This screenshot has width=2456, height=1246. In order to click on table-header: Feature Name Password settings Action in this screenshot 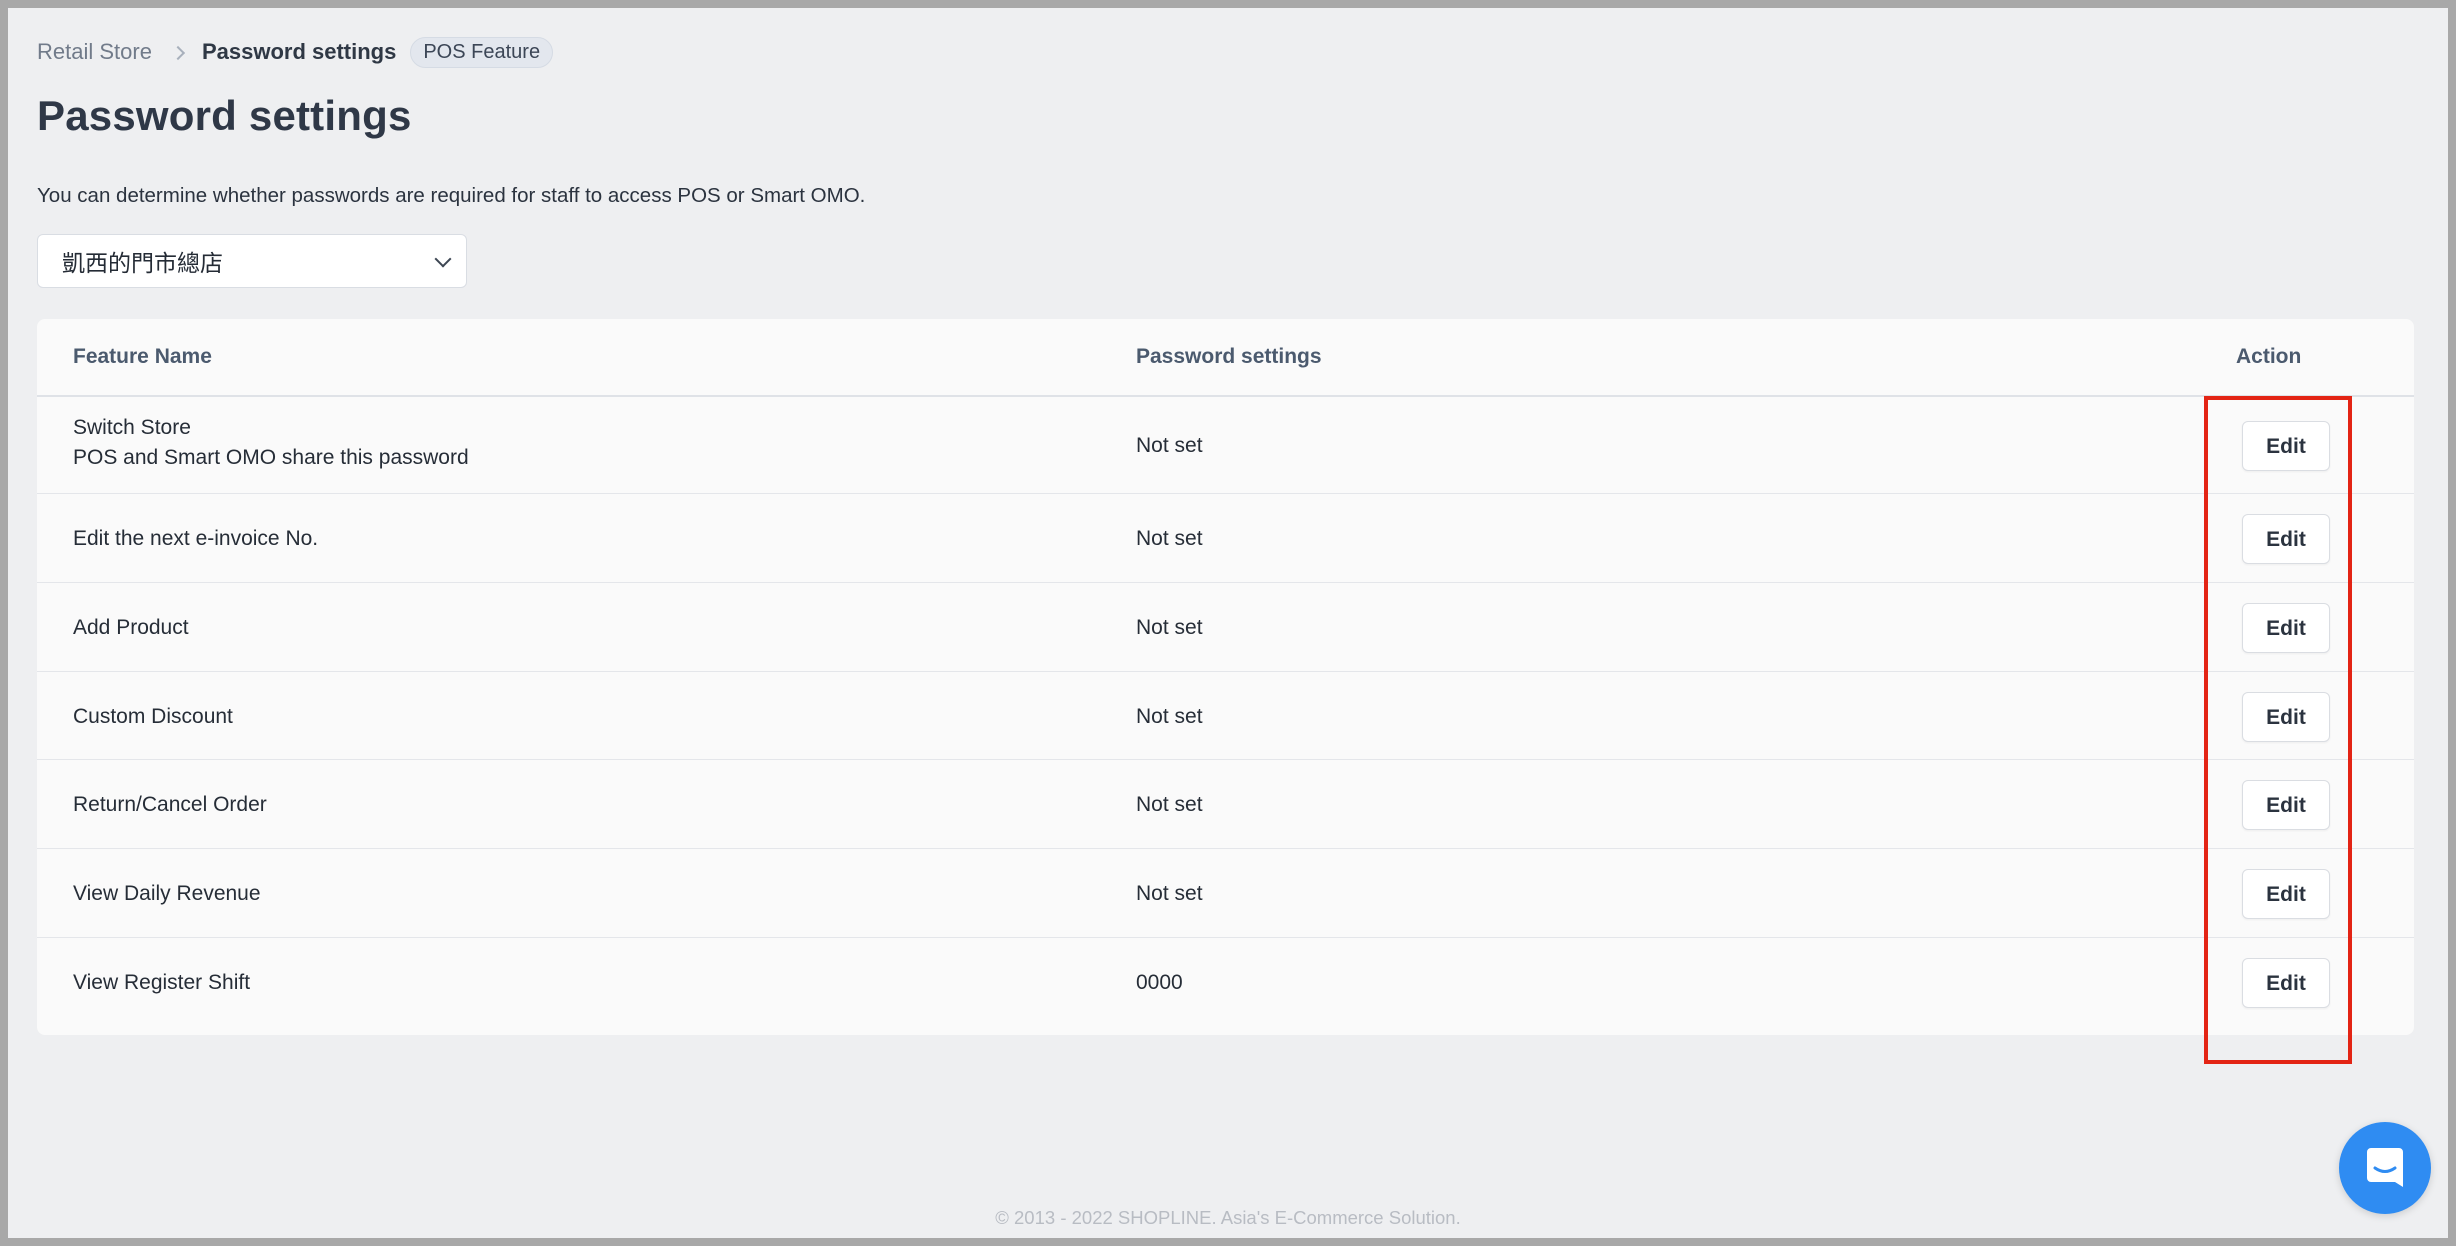, I will do `click(1225, 358)`.